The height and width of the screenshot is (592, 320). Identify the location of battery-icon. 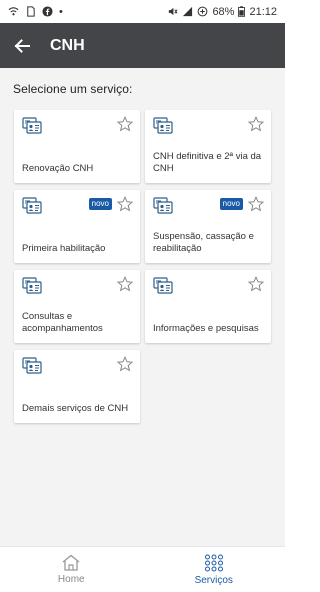
(242, 11).